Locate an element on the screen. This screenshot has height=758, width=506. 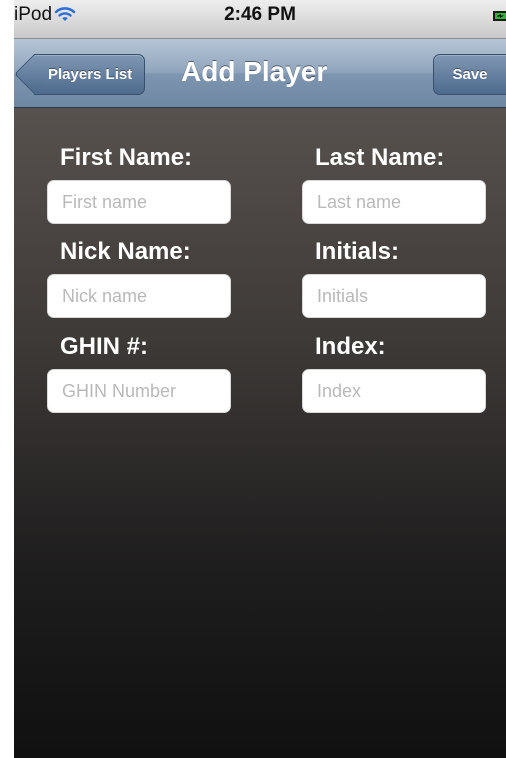
back-button-label: Players List is located at coordinates (90, 74).